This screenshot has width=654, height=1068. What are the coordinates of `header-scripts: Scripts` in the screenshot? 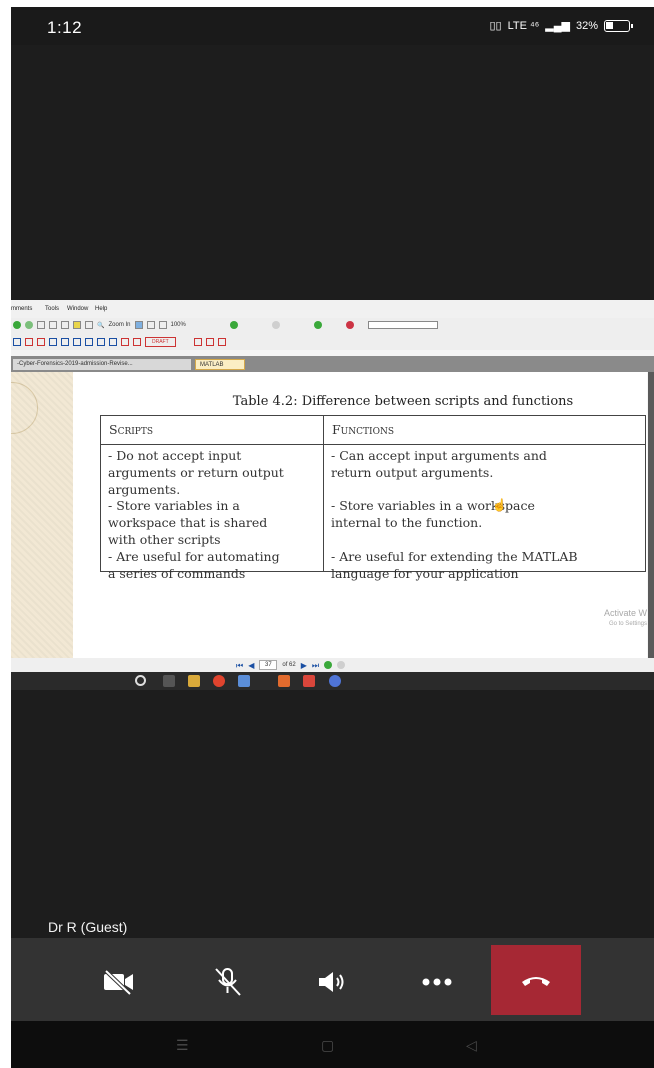 It's located at (131, 429).